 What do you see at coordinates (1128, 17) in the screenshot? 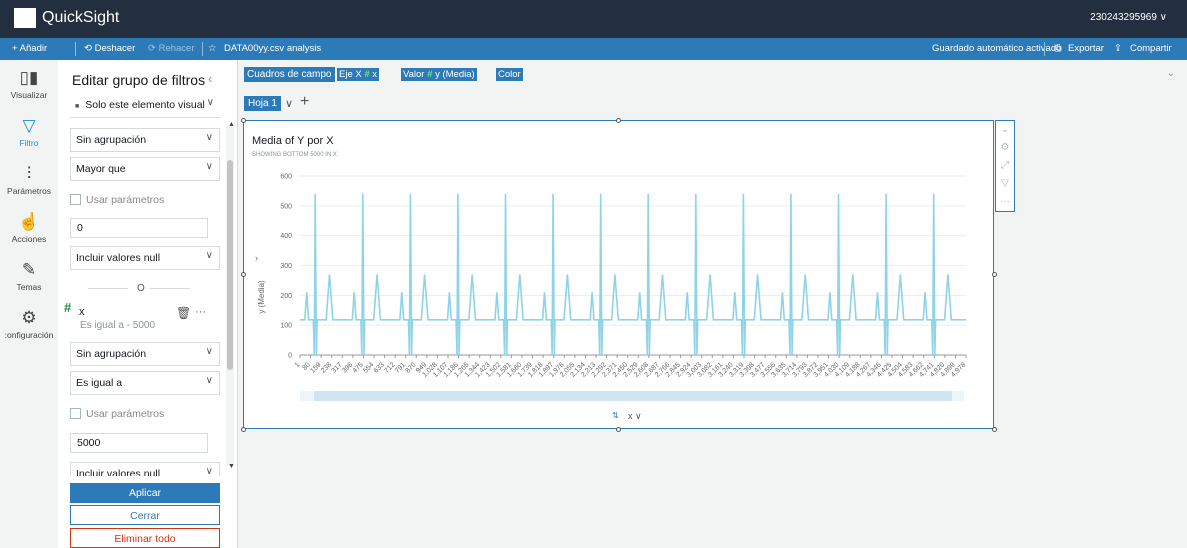
I see `account-menu: 230243295969 ∨` at bounding box center [1128, 17].